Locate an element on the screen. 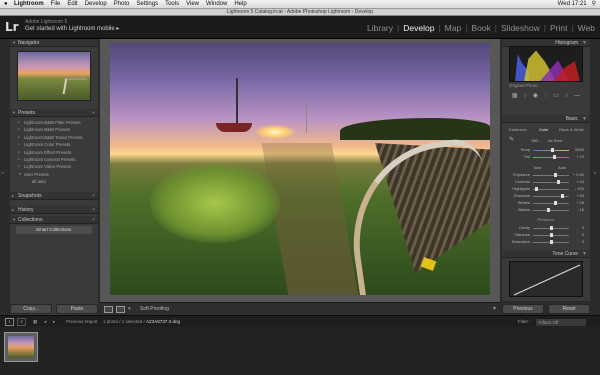  search-icon: ⚲ is located at coordinates (594, 4).